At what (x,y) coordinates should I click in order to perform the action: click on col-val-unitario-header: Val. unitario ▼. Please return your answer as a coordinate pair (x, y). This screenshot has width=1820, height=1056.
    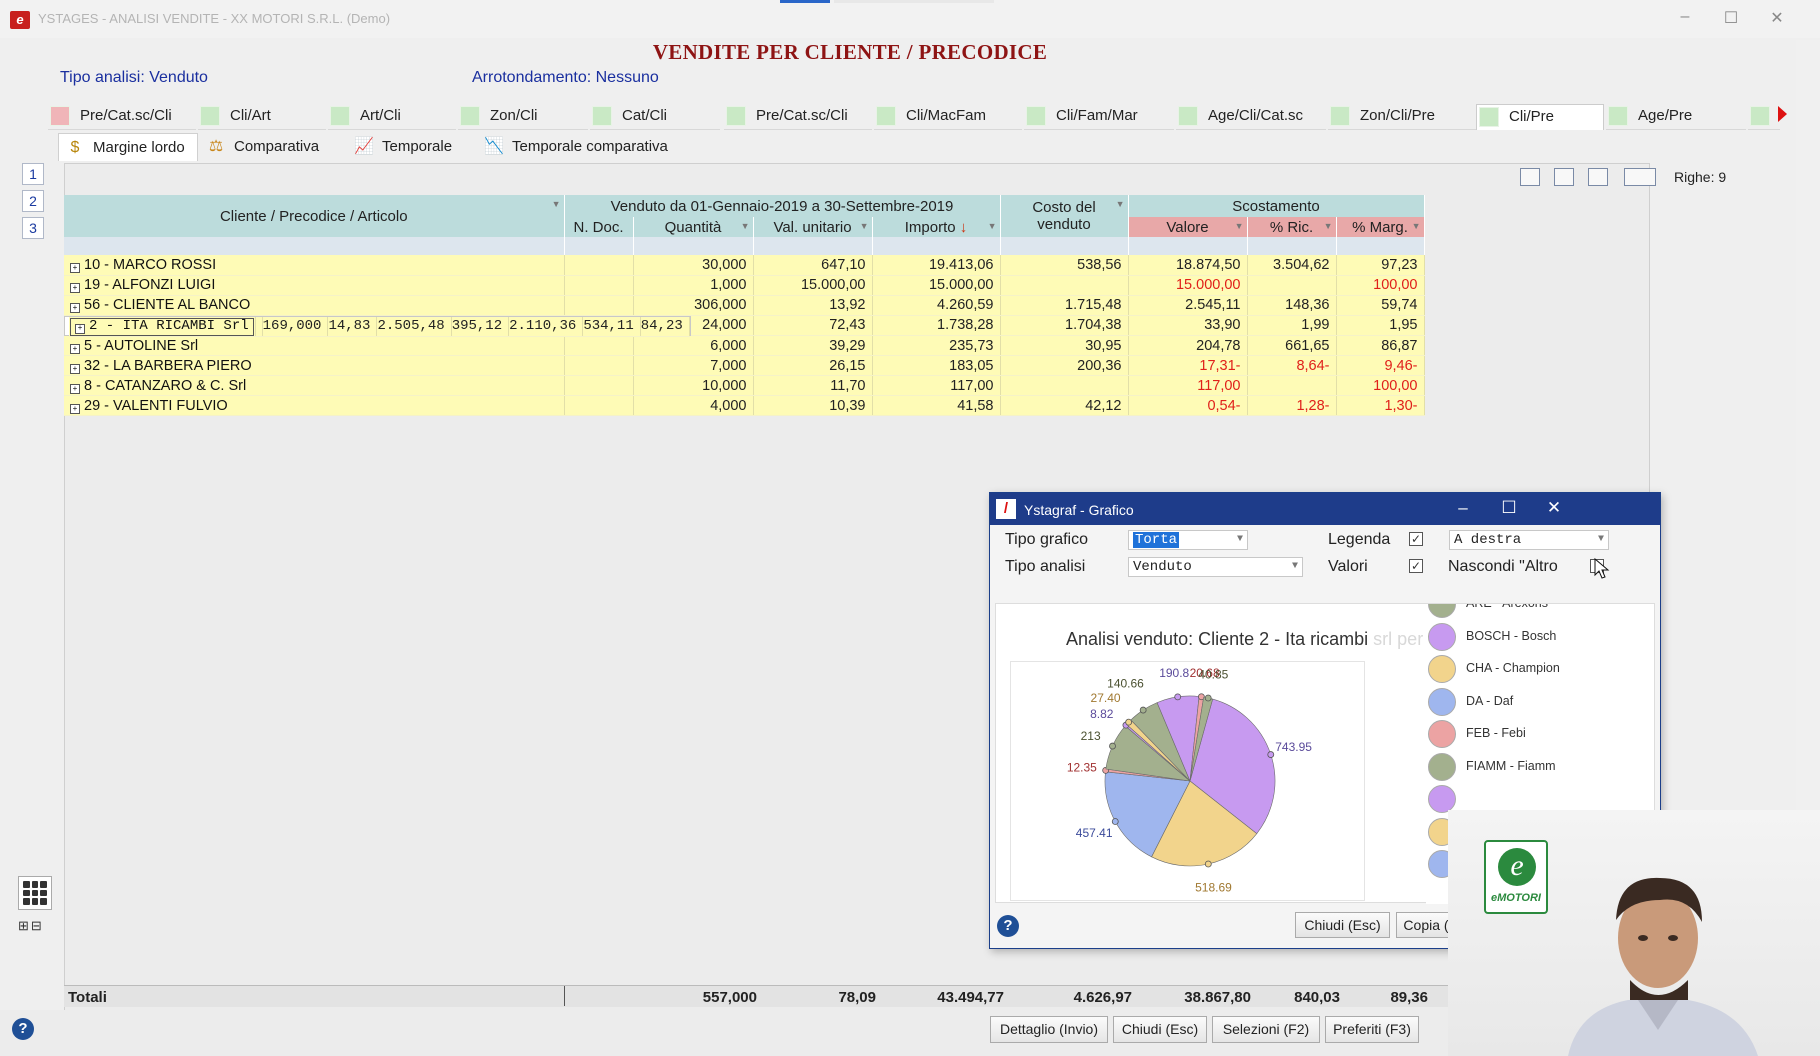
    Looking at the image, I should click on (813, 227).